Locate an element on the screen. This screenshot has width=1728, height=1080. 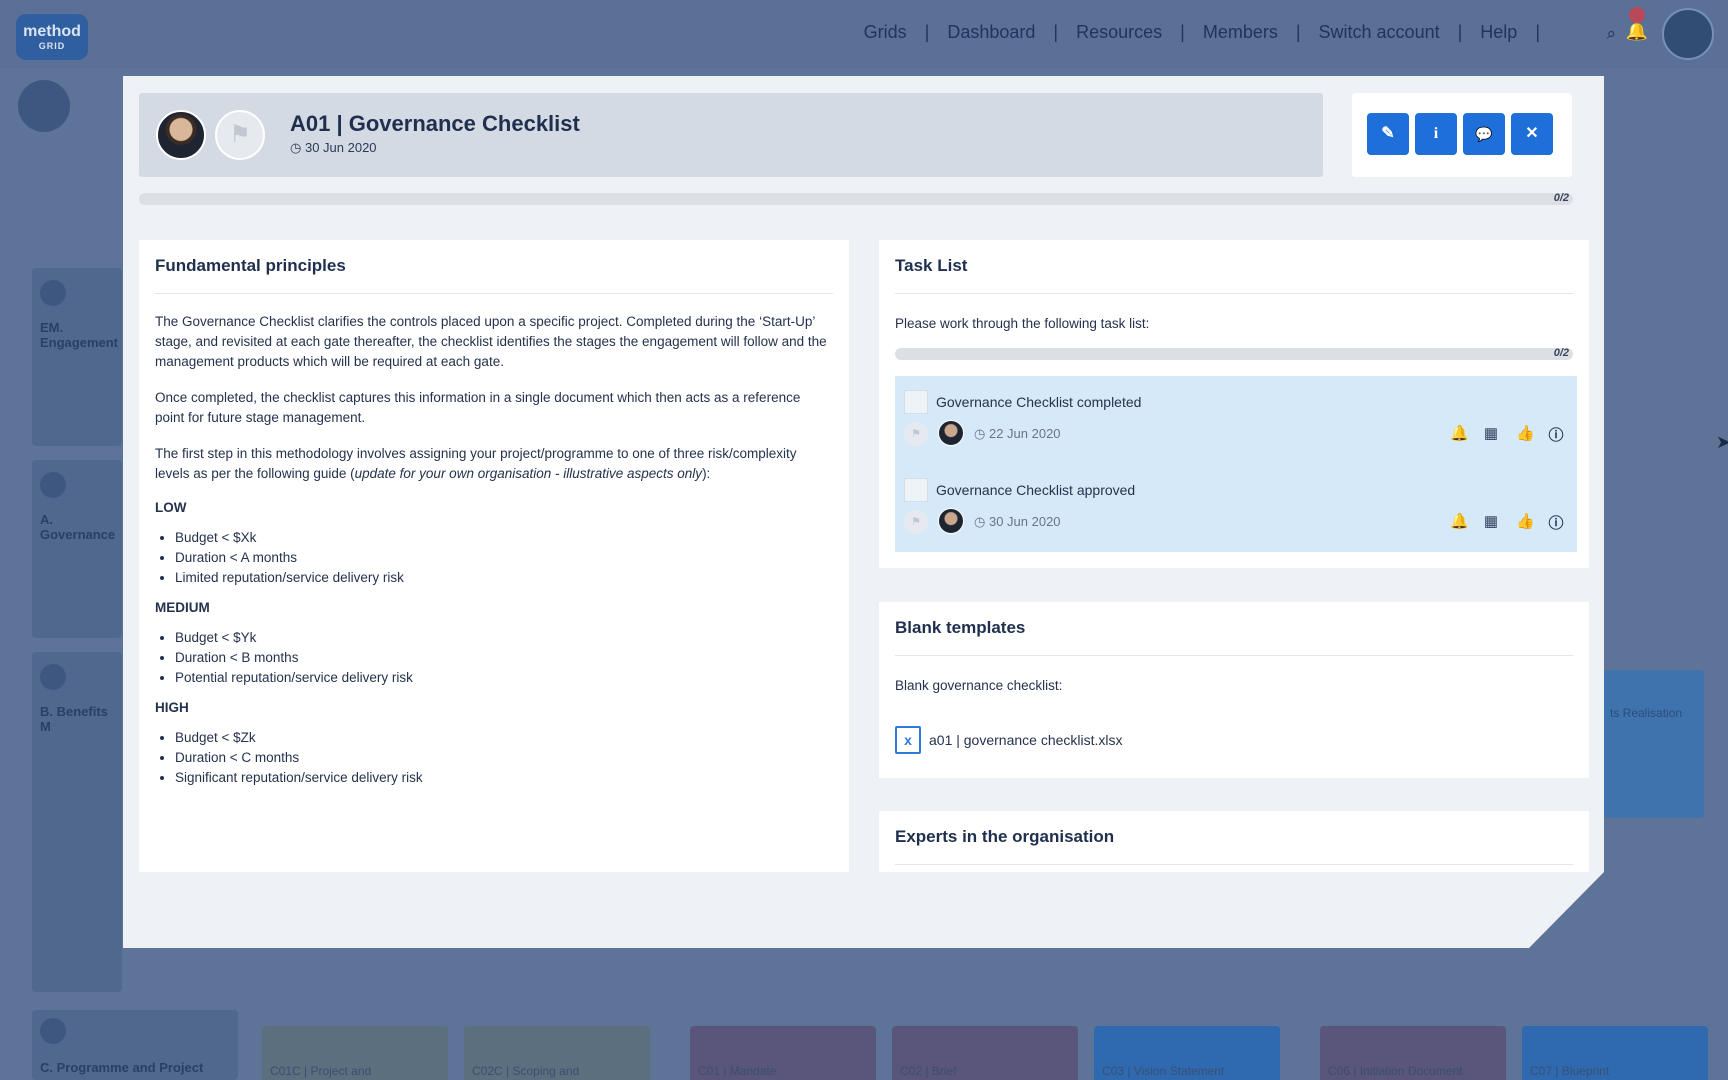
experts-title: Experts in the organisation is located at coordinates (1005, 836).